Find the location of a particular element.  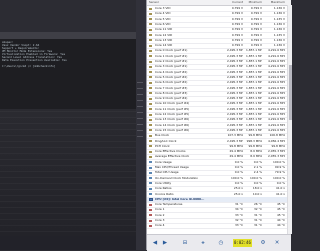

value-current: 33 °C is located at coordinates (238, 214).